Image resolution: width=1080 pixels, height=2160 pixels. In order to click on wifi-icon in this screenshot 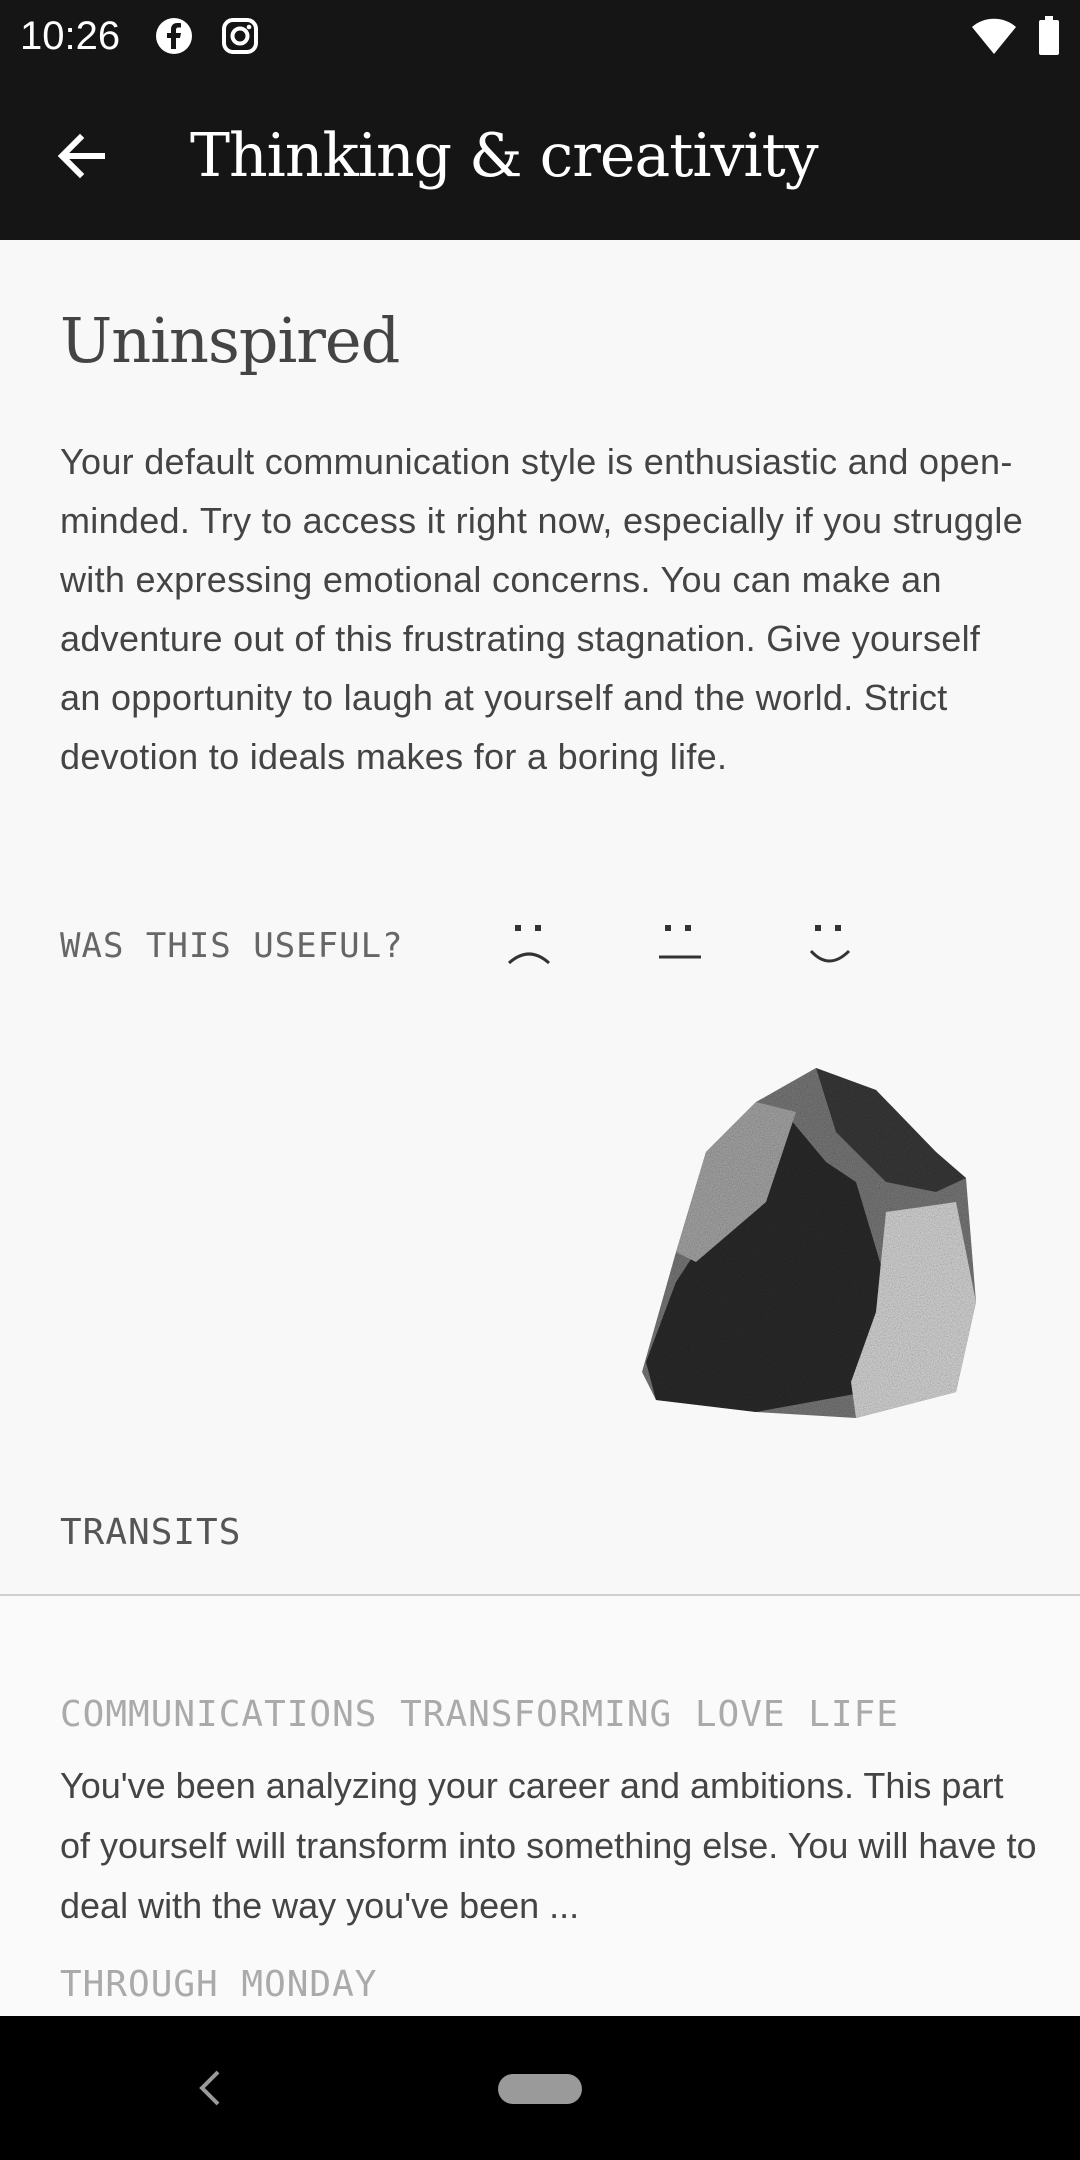, I will do `click(994, 36)`.